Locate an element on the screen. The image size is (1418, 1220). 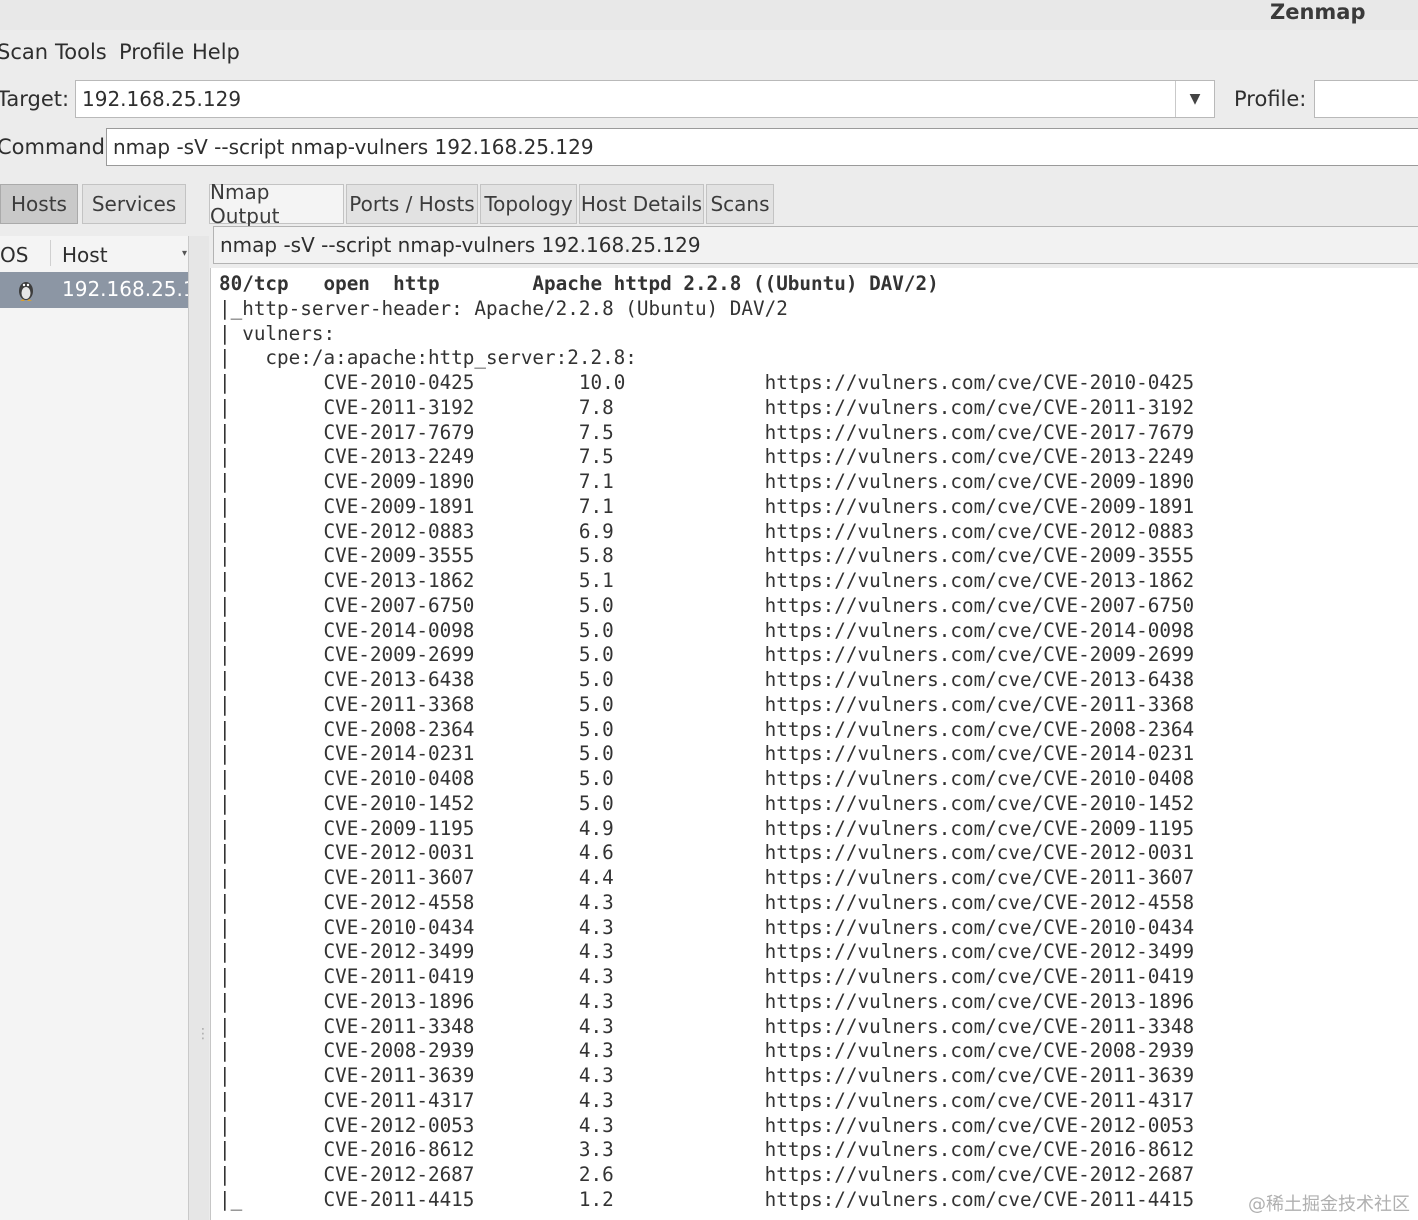
menu-profile: Profile is located at coordinates (151, 52).